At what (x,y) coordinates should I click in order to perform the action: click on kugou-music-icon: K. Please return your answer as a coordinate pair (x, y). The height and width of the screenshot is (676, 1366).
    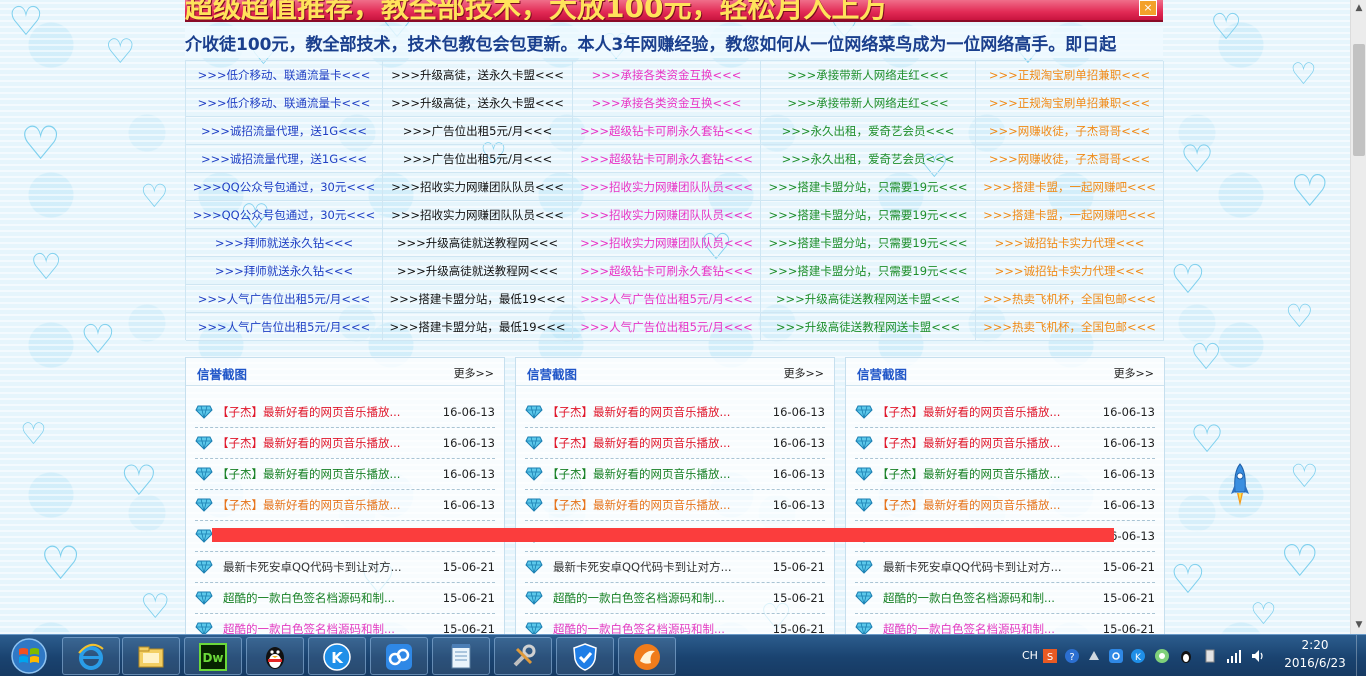
    Looking at the image, I should click on (337, 656).